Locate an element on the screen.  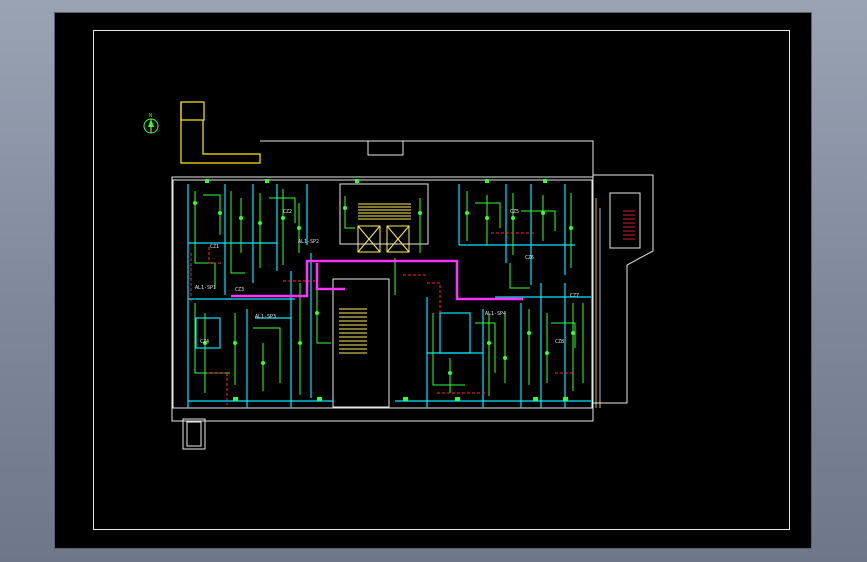
panel-label: AL1-SP4 is located at coordinates (495, 314).